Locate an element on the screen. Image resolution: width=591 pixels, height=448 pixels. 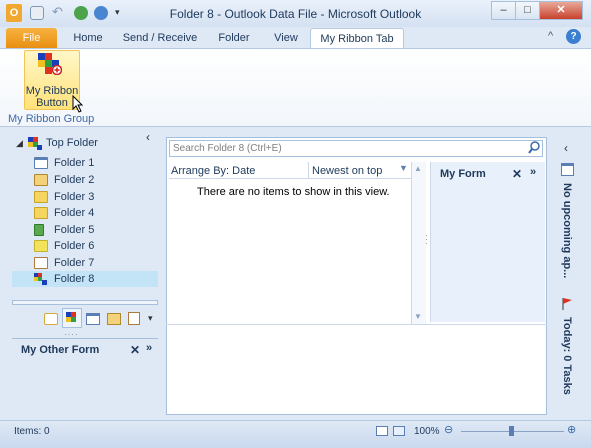
folder-row-selected: Folder 8 is located at coordinates (85, 279).